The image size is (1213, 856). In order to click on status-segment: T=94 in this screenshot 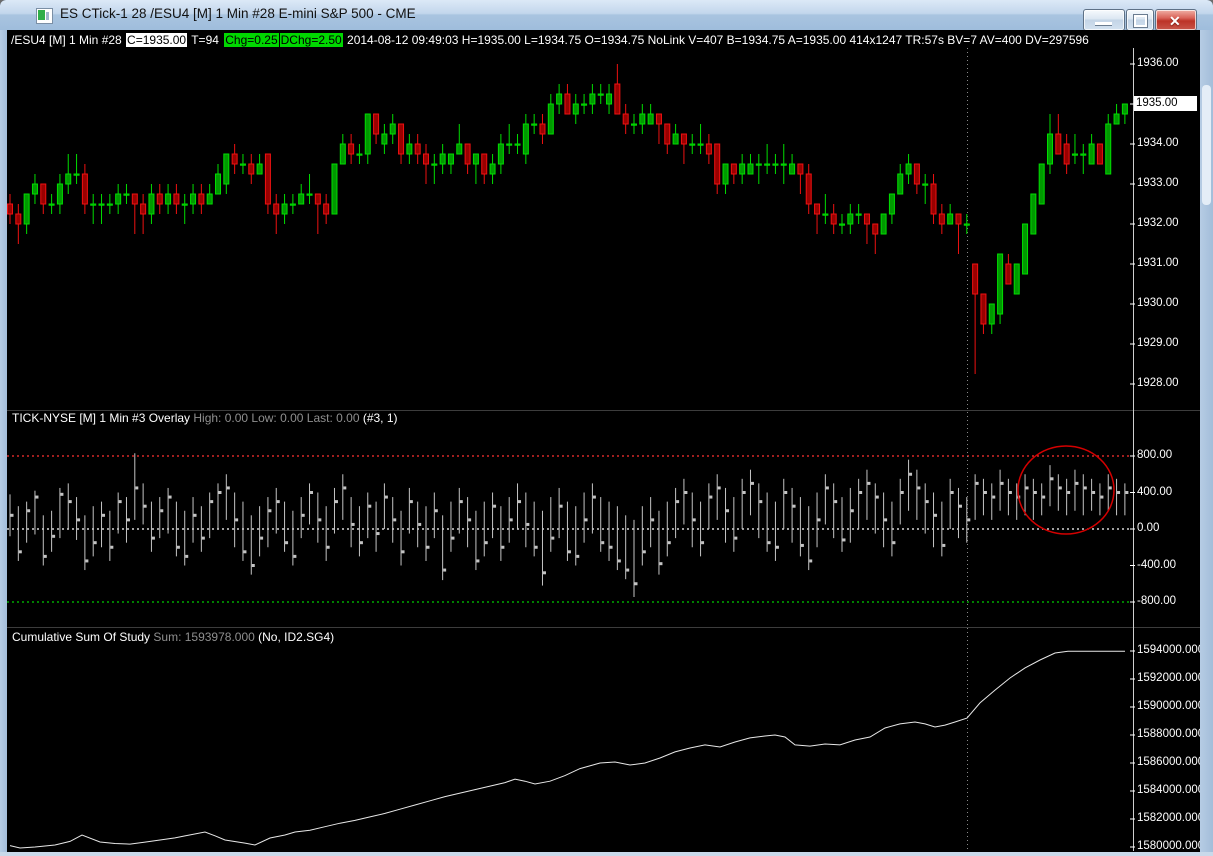, I will do `click(205, 40)`.